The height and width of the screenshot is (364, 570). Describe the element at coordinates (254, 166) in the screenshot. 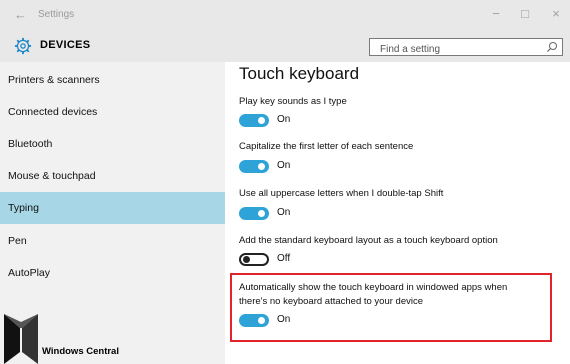

I see `toggle-capitalize` at that location.